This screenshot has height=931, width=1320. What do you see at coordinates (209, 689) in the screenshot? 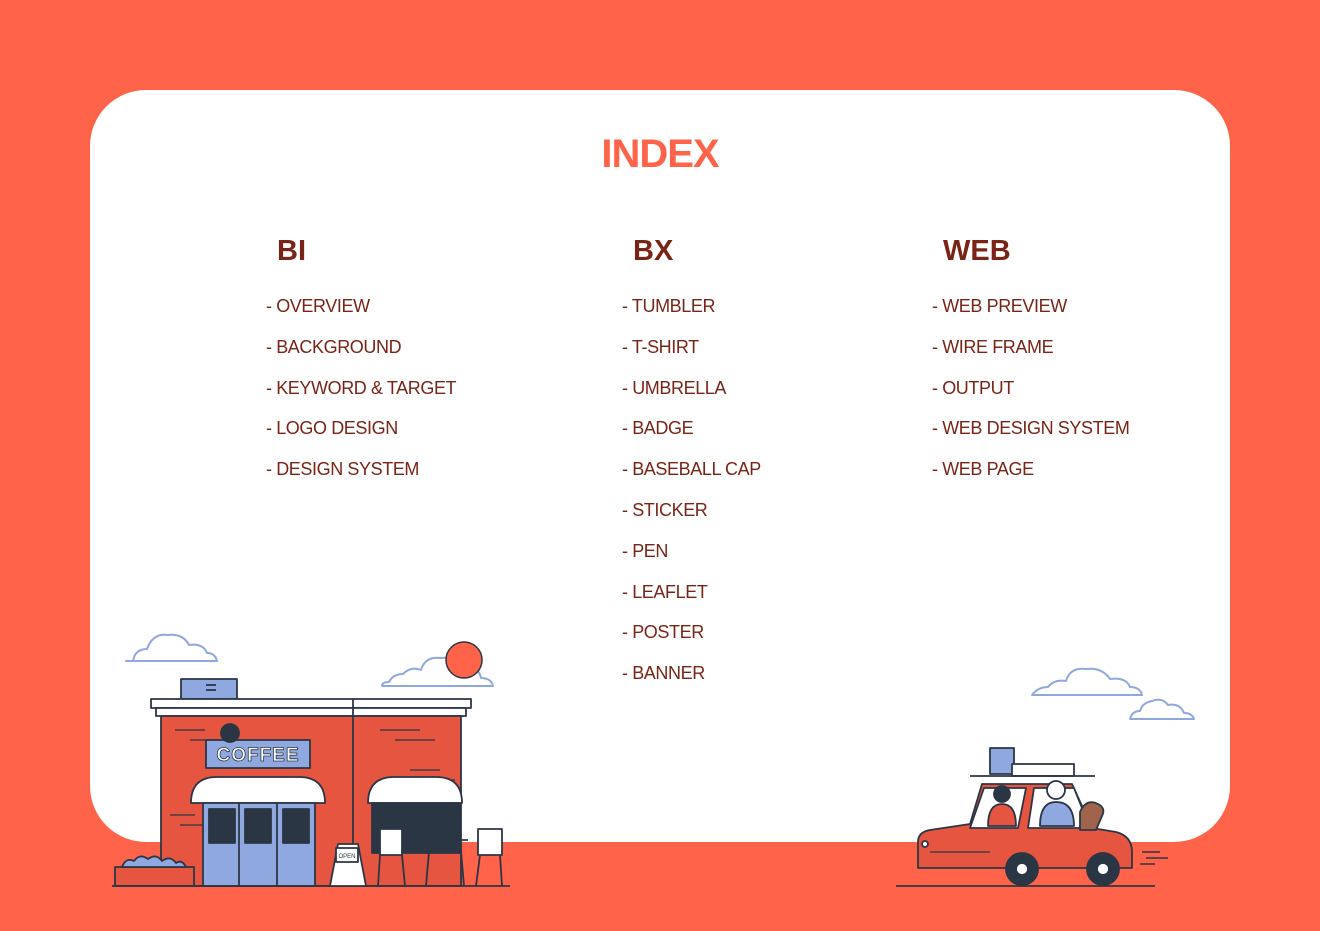
I see `rooftop-unit` at bounding box center [209, 689].